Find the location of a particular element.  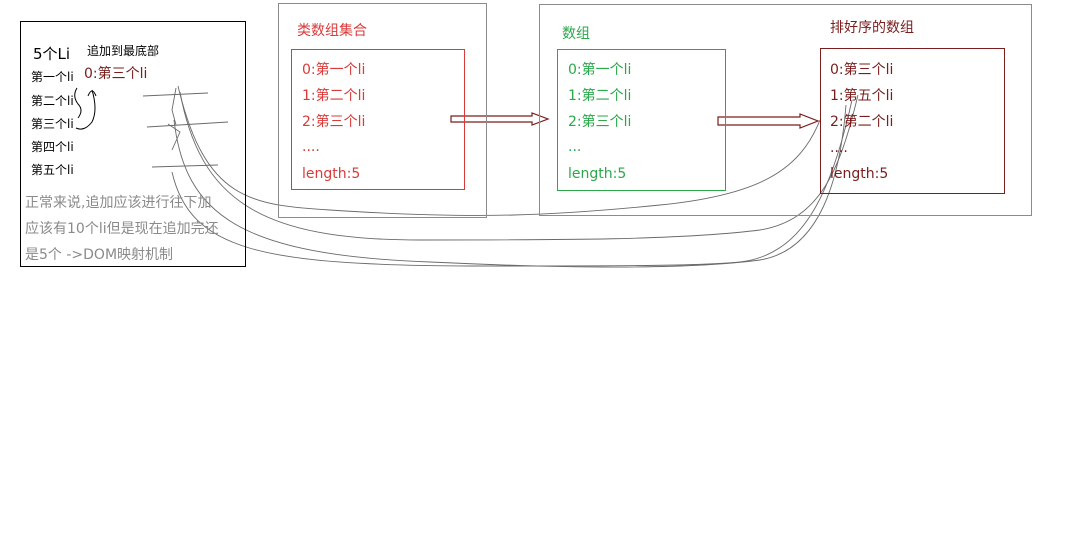

array-like-title: 类数组集合 is located at coordinates (332, 31).